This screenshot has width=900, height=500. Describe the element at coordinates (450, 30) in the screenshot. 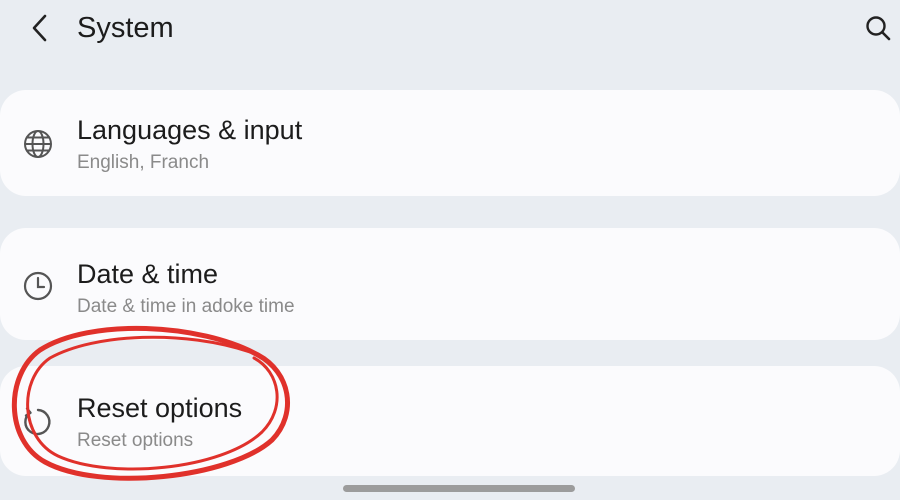

I see `app-header: System` at that location.